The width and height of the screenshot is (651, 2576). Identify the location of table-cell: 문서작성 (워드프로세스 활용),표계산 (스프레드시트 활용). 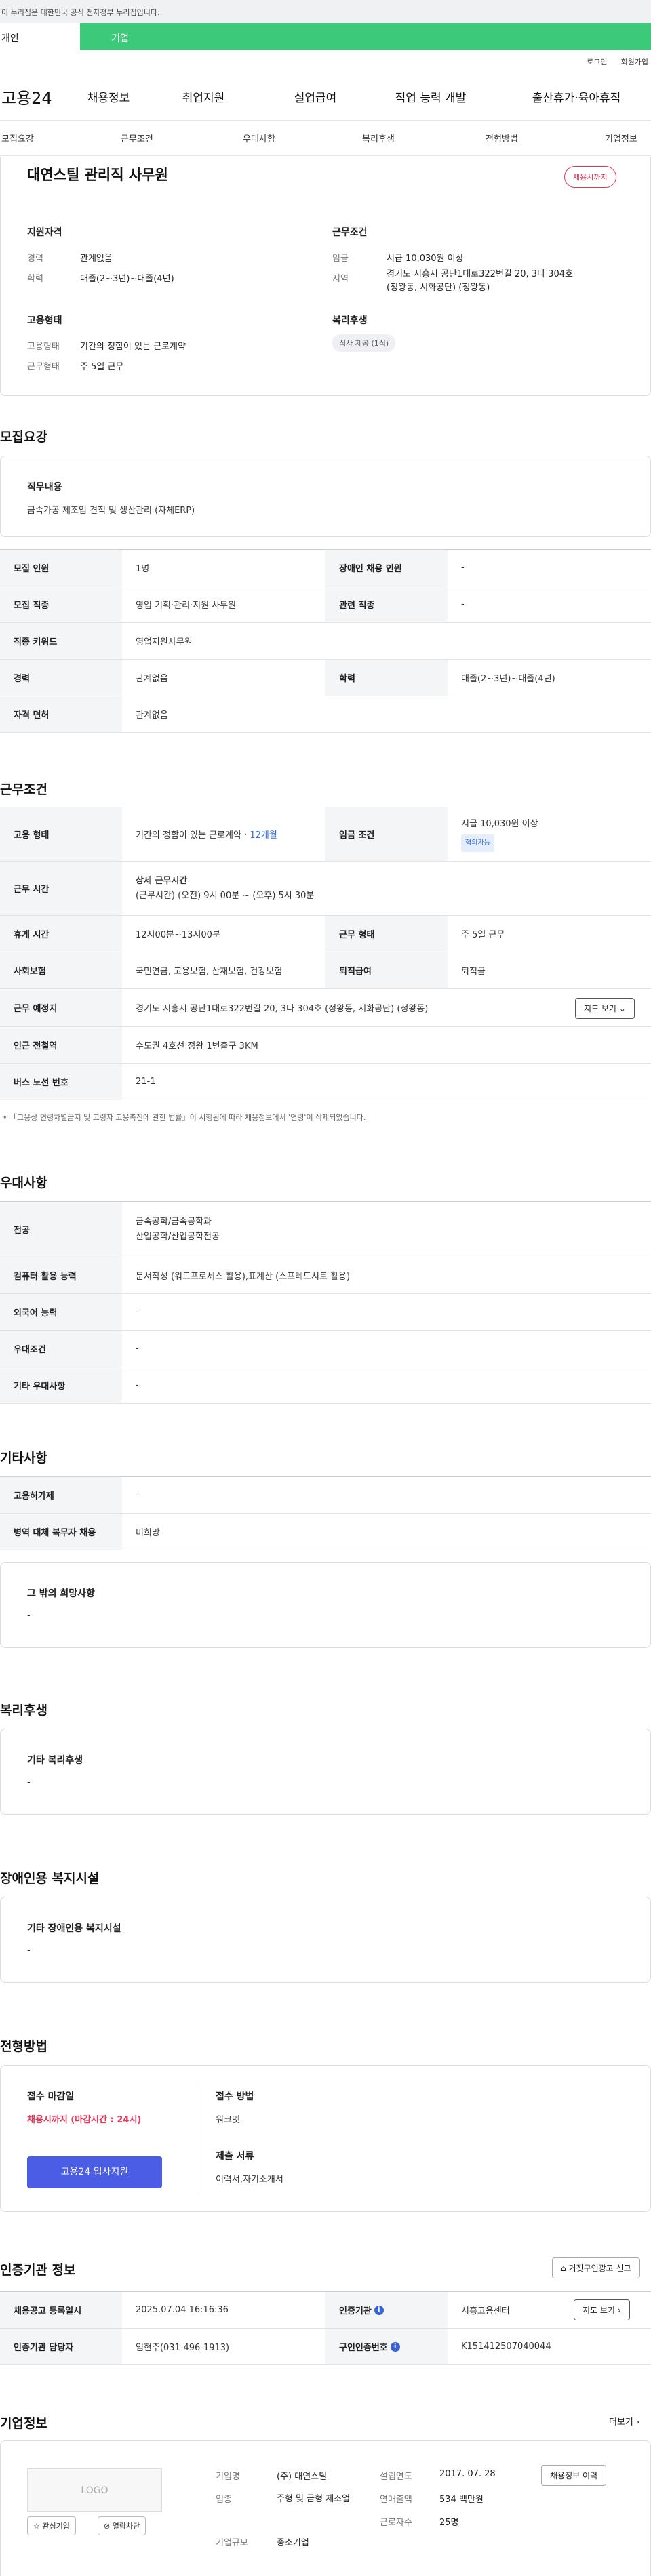
(243, 1277).